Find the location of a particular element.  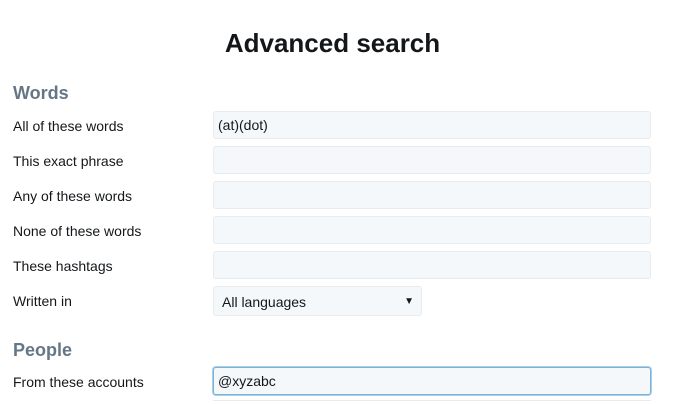

none-words-label: None of these words is located at coordinates (77, 231).